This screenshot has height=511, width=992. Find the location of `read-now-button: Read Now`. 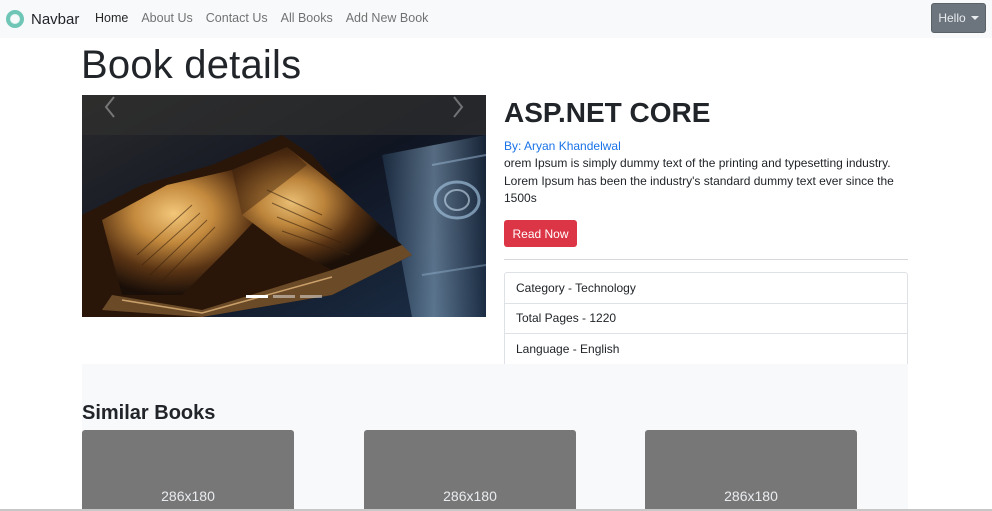

read-now-button: Read Now is located at coordinates (540, 233).